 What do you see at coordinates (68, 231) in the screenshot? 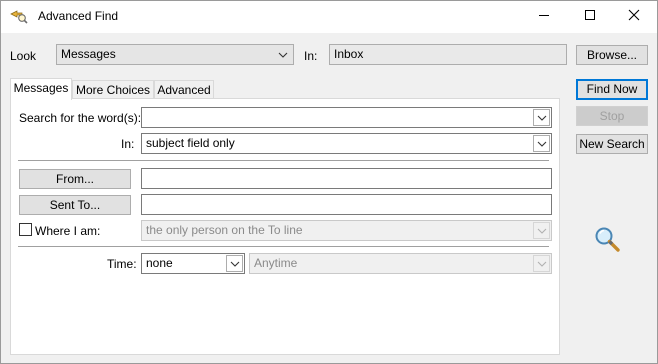
I see `where-i-am-label: Where I am:` at bounding box center [68, 231].